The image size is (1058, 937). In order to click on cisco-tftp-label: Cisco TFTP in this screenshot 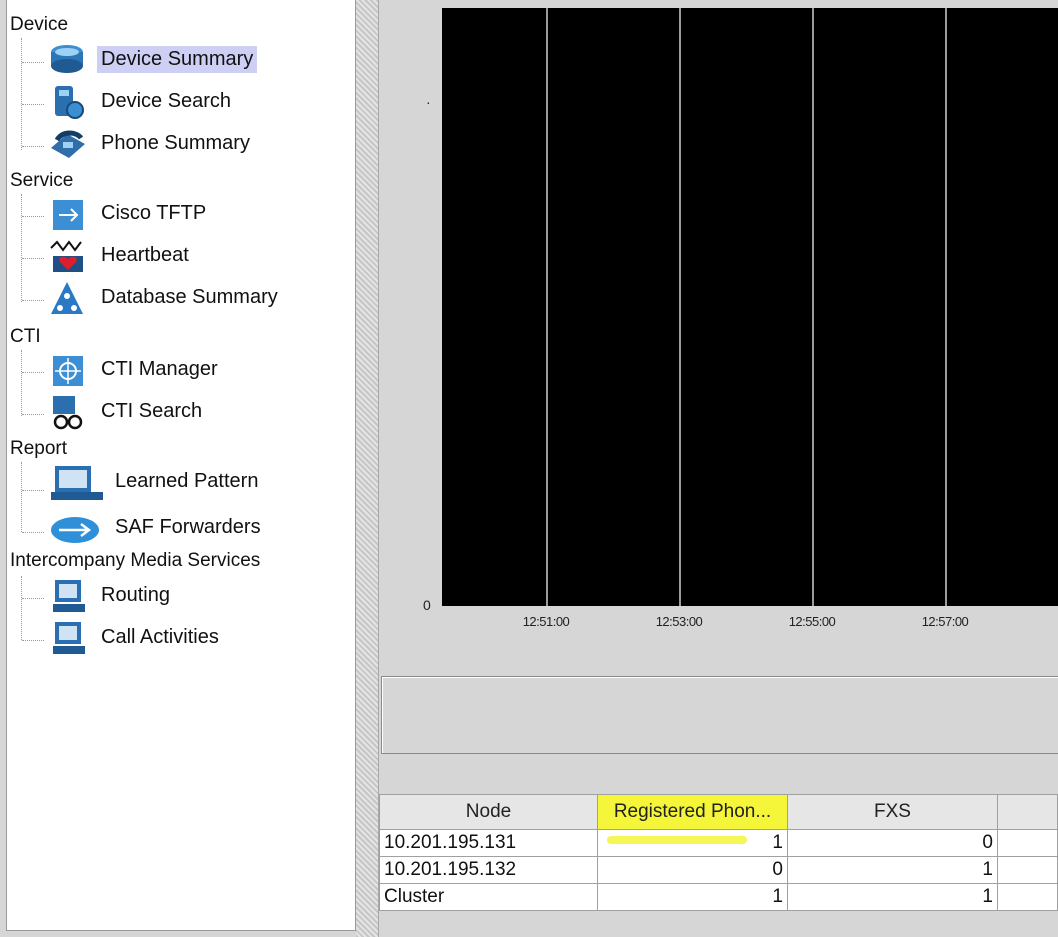, I will do `click(154, 213)`.